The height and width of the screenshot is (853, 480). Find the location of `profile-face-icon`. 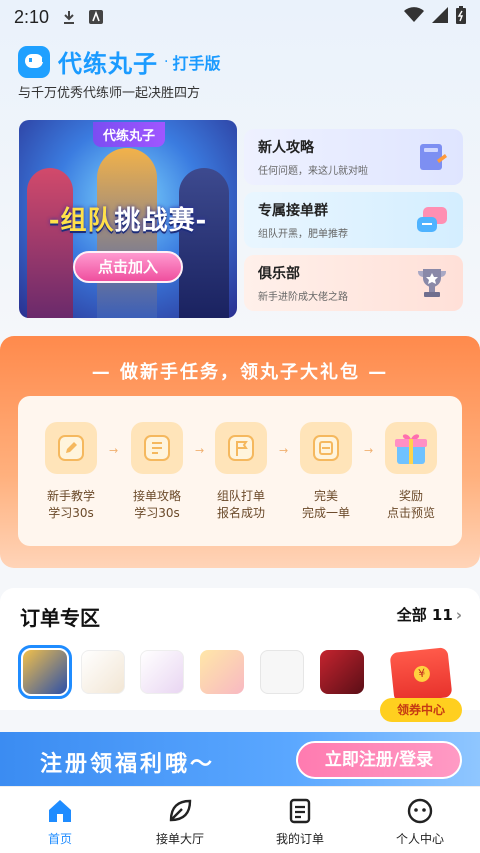

profile-face-icon is located at coordinates (420, 811).